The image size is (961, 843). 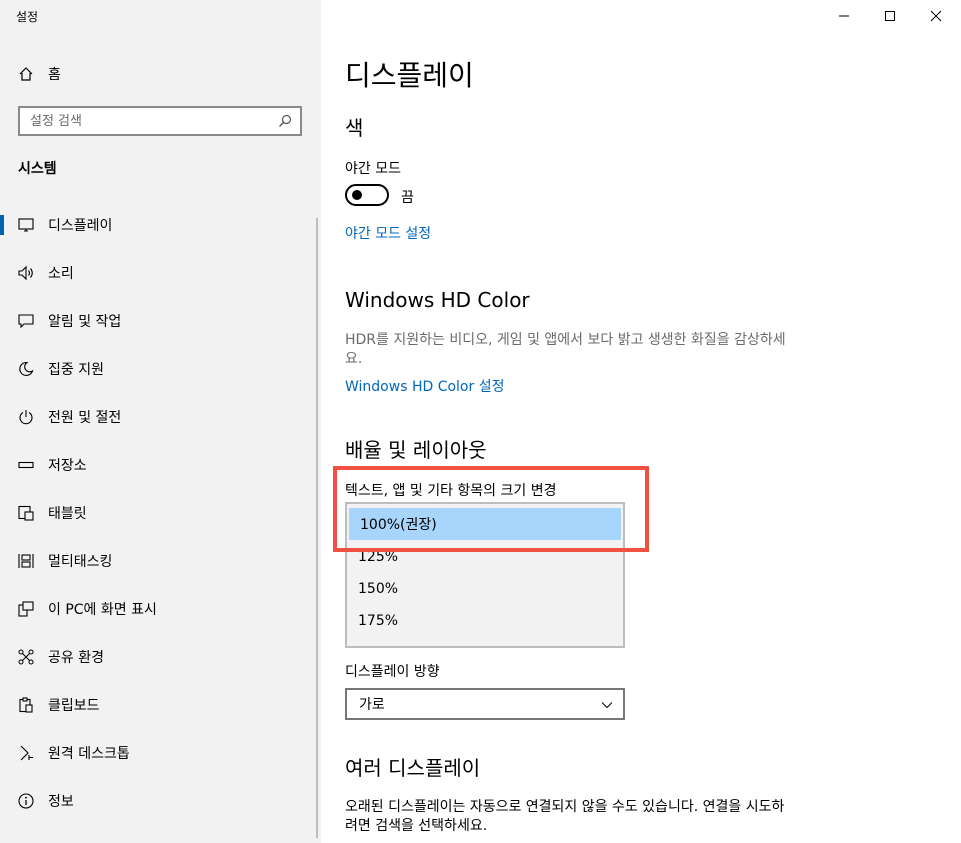 I want to click on multitasking-icon, so click(x=26, y=561).